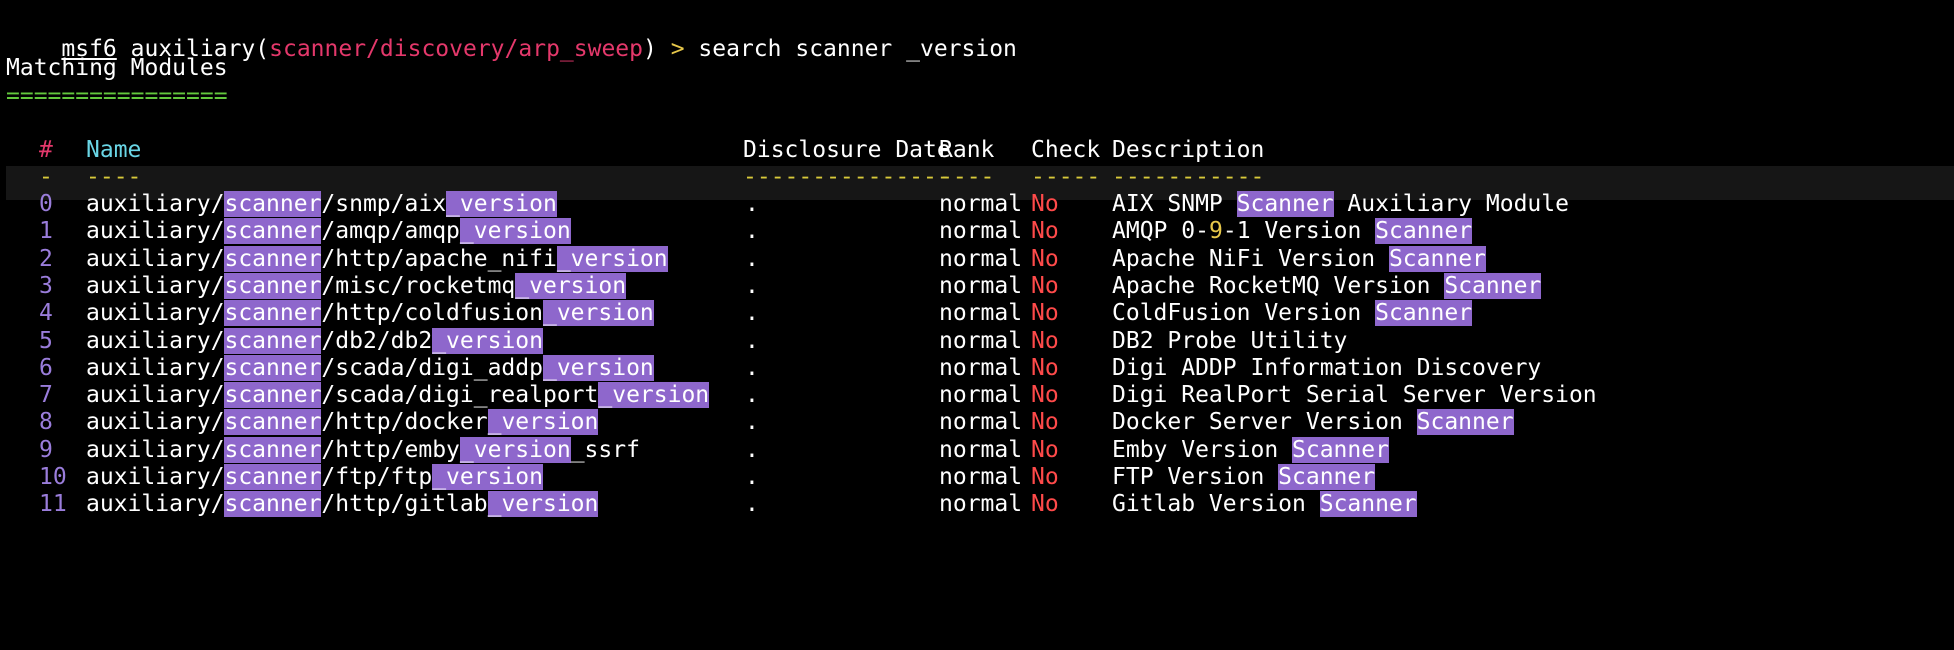  Describe the element at coordinates (377, 477) in the screenshot. I see `name-middle: /ftp/ftp` at that location.